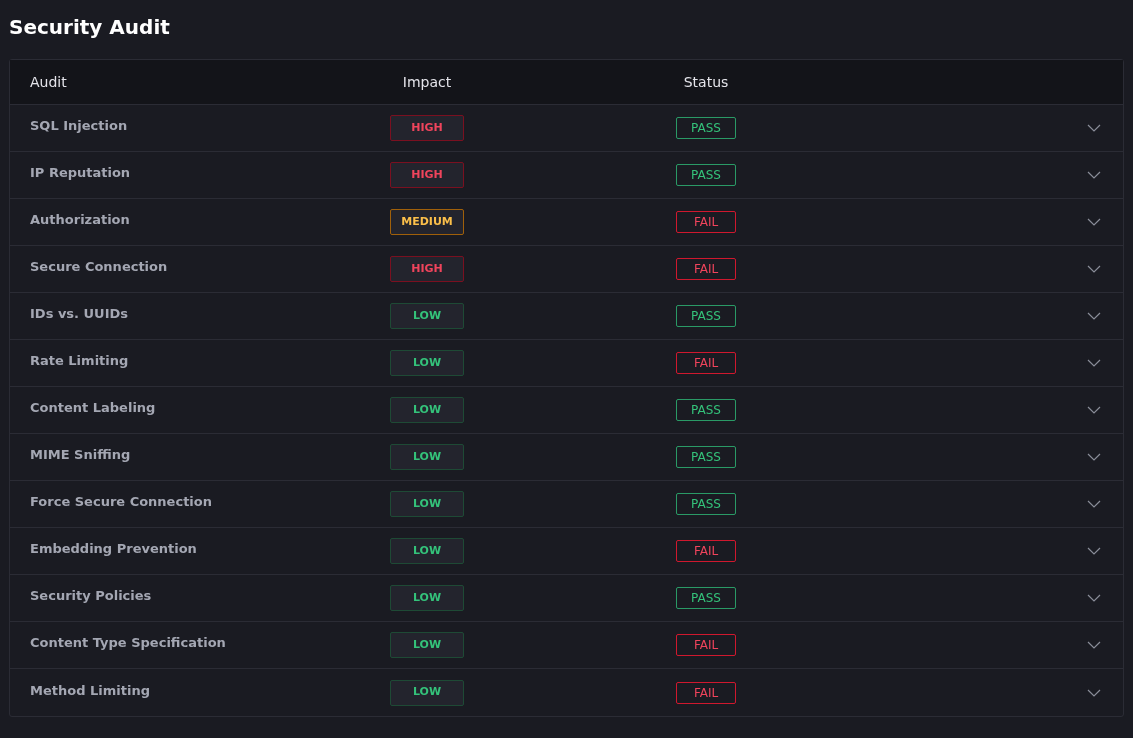  I want to click on audit-row: Method Limiting LOW FAIL, so click(566, 692).